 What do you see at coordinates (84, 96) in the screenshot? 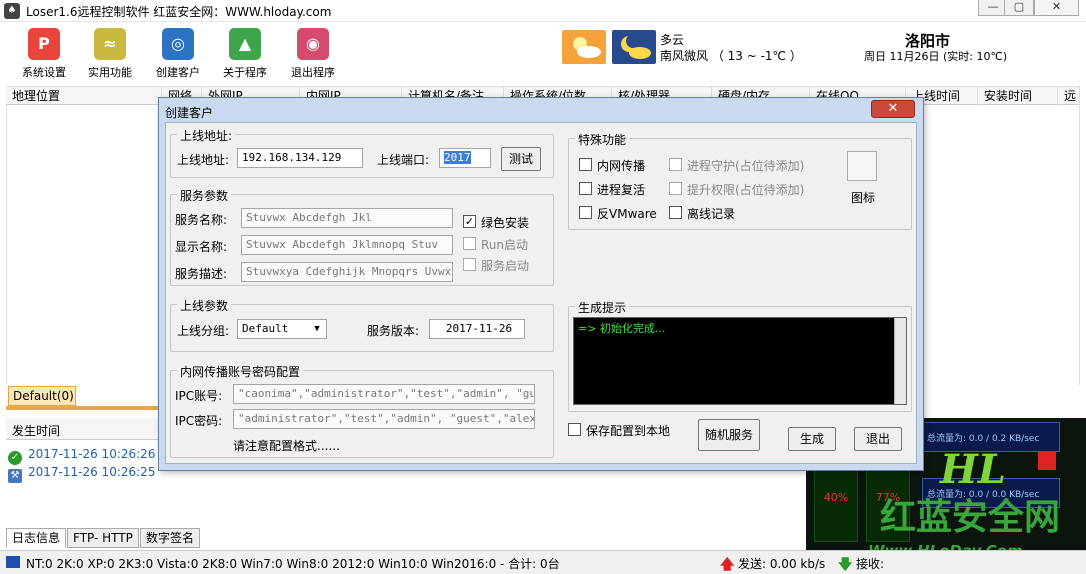
I see `column-header: 地理位置` at bounding box center [84, 96].